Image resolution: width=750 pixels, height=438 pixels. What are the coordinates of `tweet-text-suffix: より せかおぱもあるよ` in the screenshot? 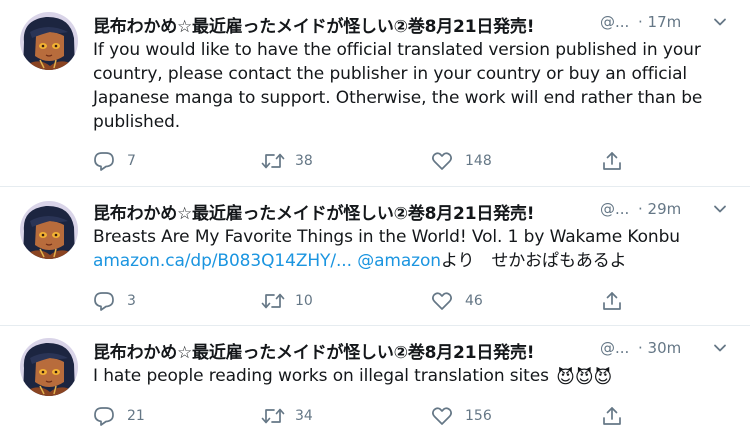 It's located at (533, 261).